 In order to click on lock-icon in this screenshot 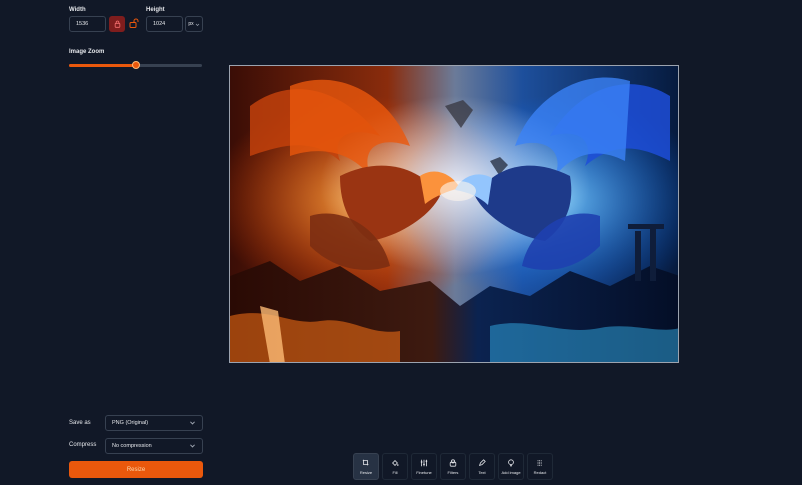, I will do `click(117, 24)`.